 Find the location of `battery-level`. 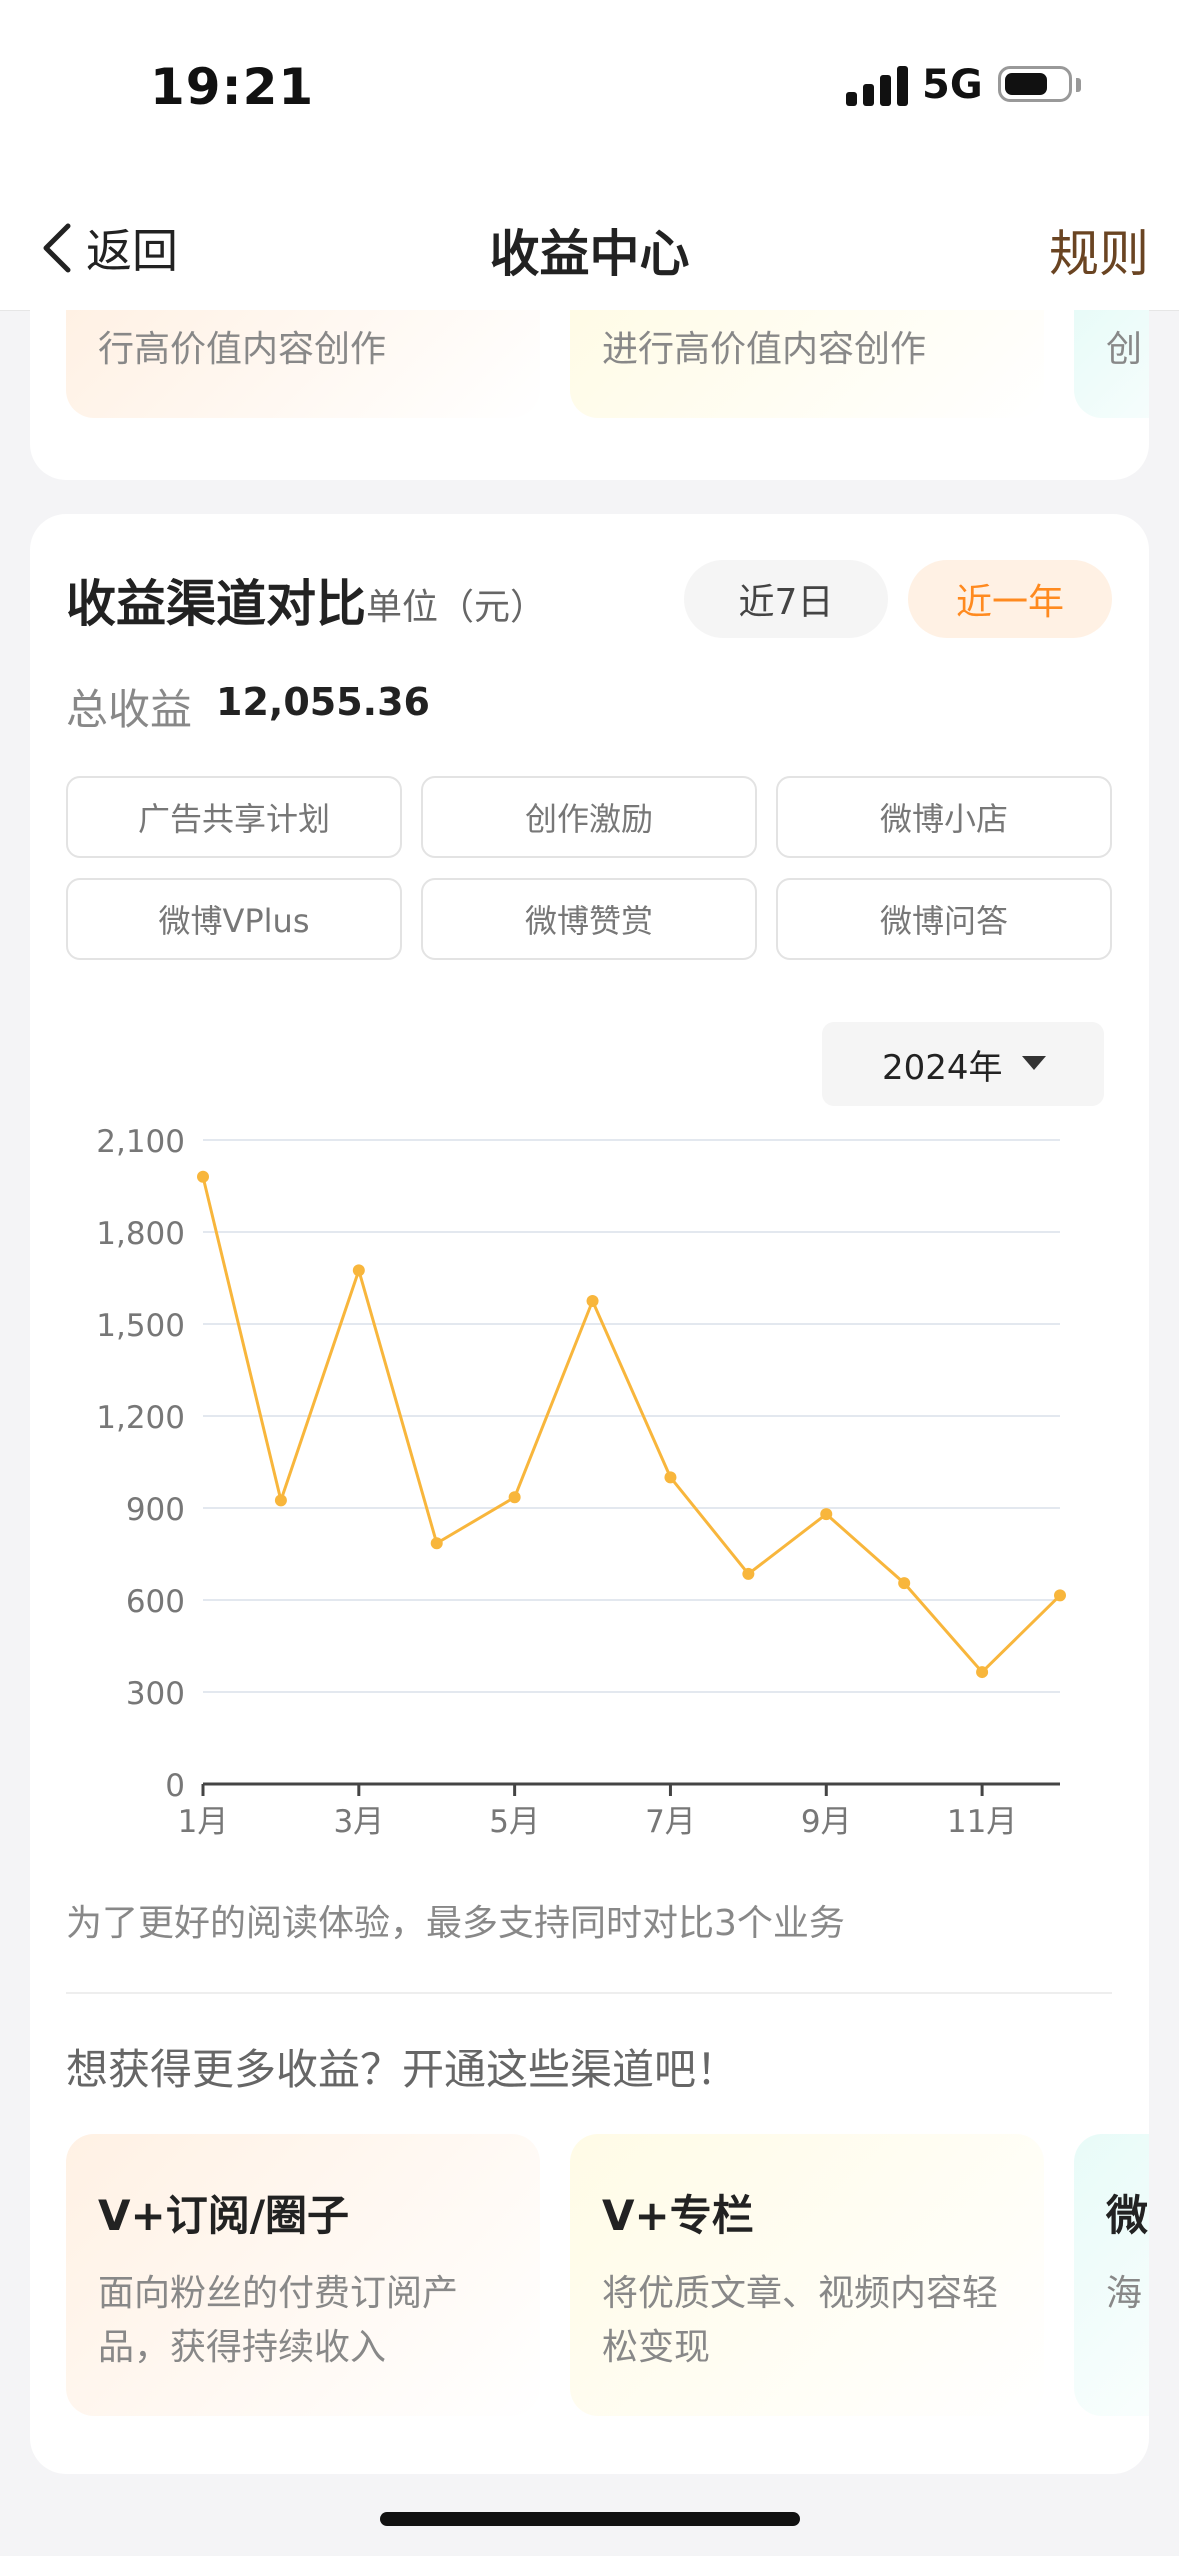

battery-level is located at coordinates (1026, 84).